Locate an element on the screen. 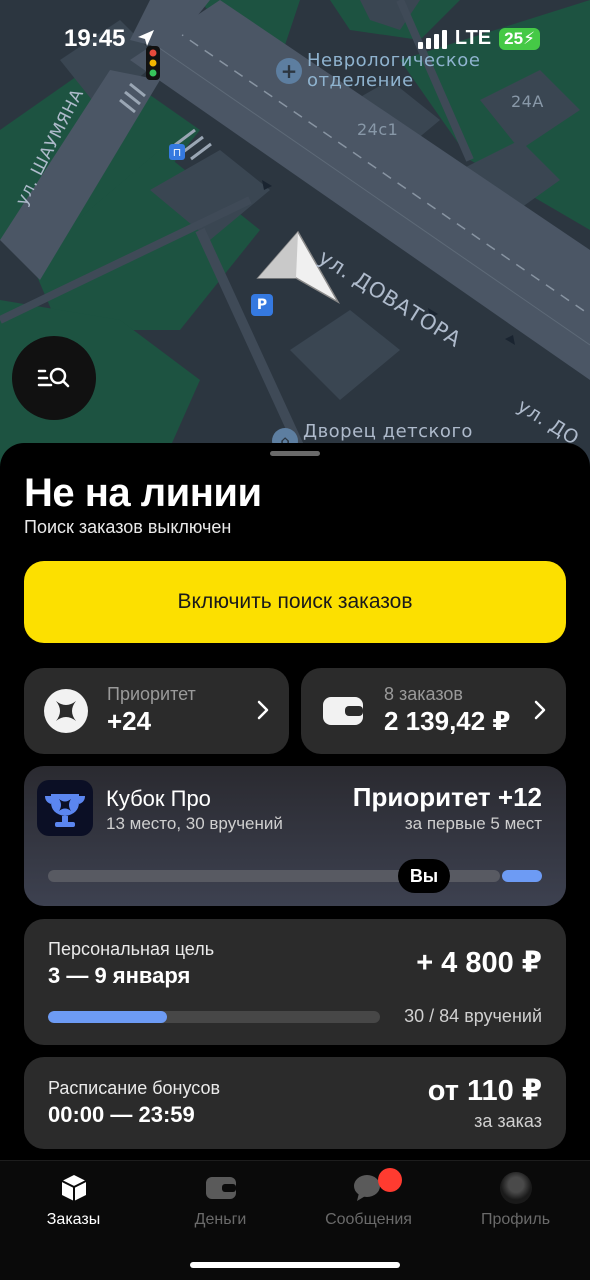  home-indicator is located at coordinates (295, 1265).